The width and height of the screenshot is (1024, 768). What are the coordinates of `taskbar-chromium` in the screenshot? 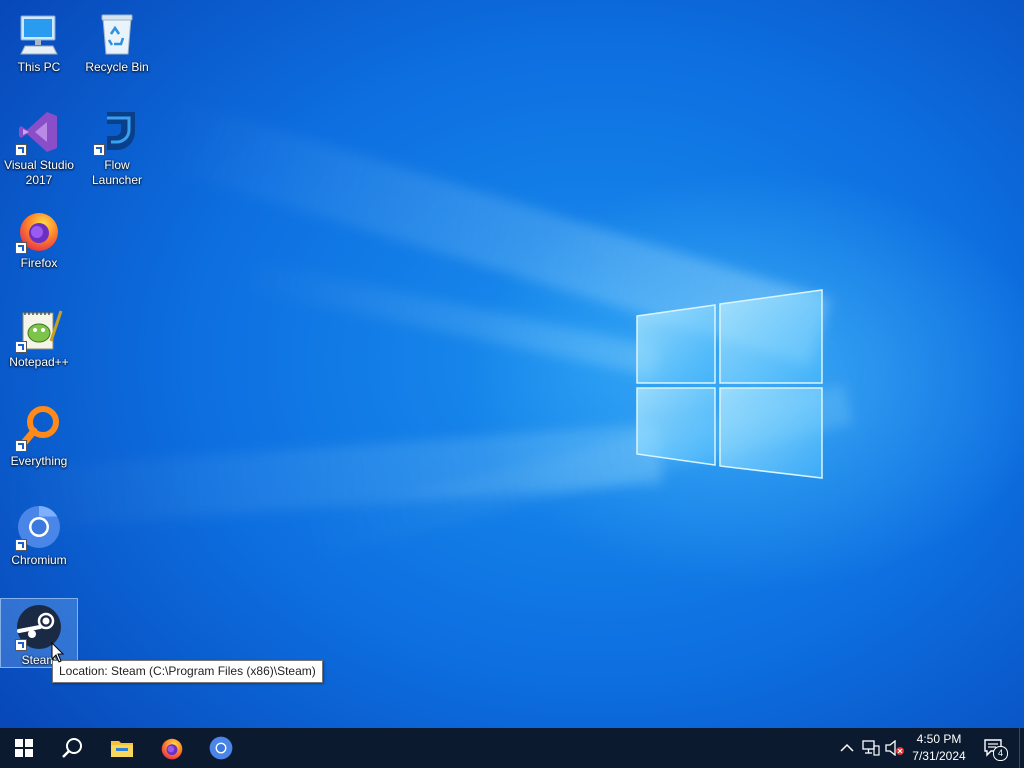 It's located at (221, 748).